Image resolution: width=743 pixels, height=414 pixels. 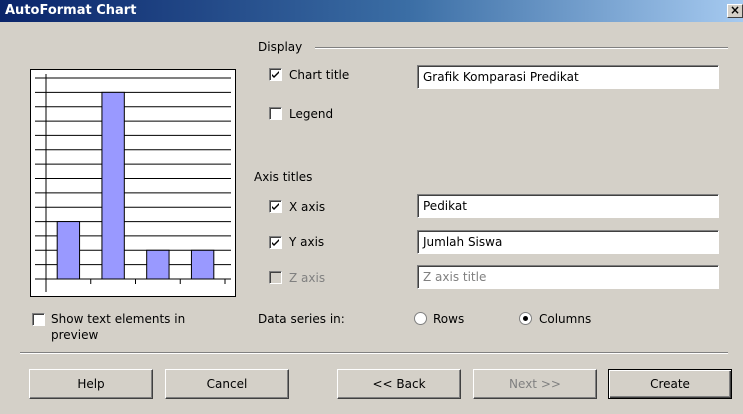 What do you see at coordinates (399, 384) in the screenshot?
I see `back-button: << Back` at bounding box center [399, 384].